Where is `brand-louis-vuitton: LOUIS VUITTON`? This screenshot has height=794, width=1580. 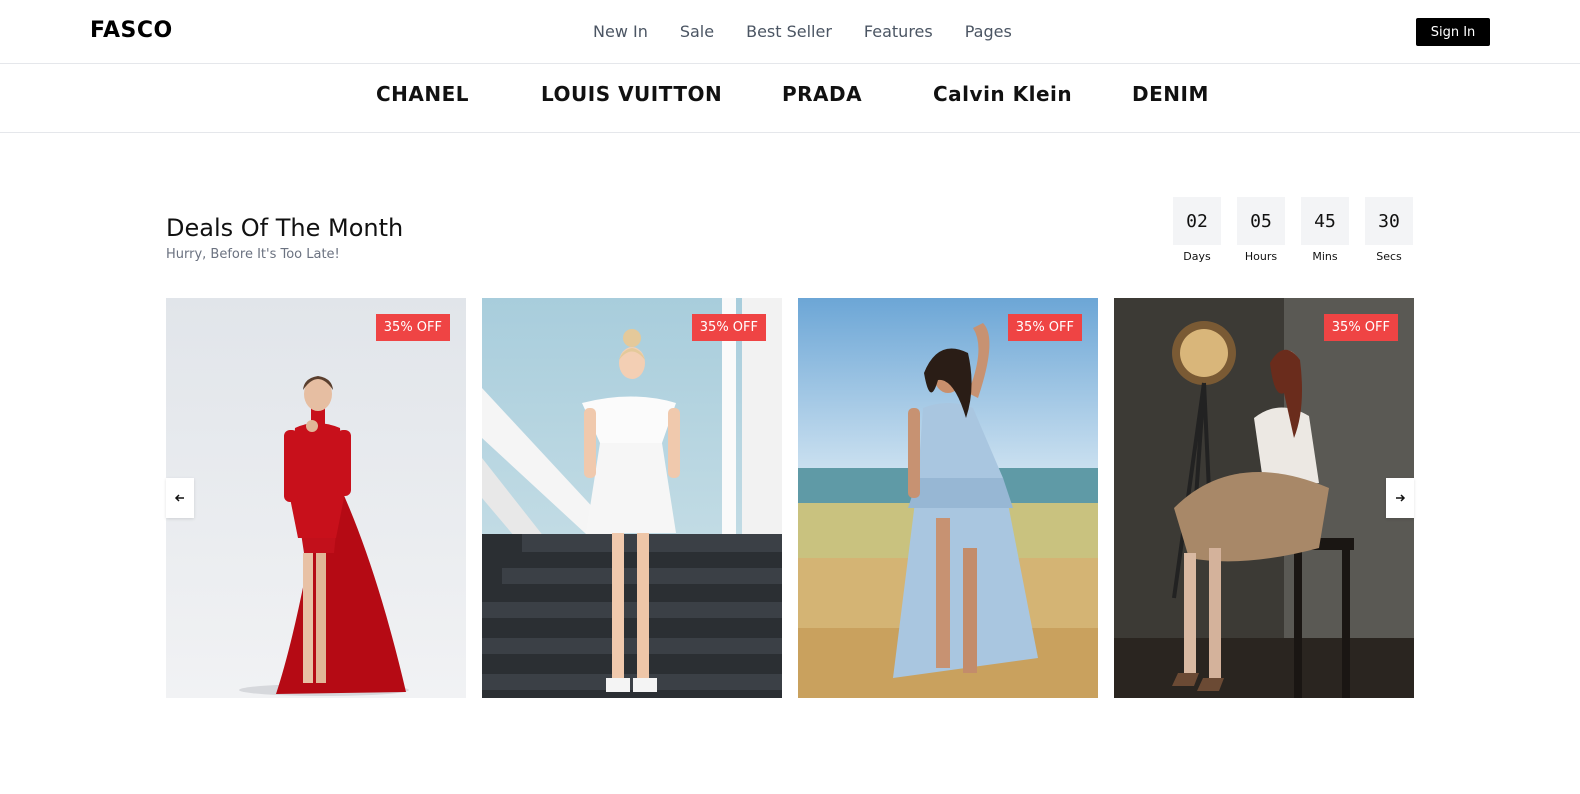 brand-louis-vuitton: LOUIS VUITTON is located at coordinates (631, 94).